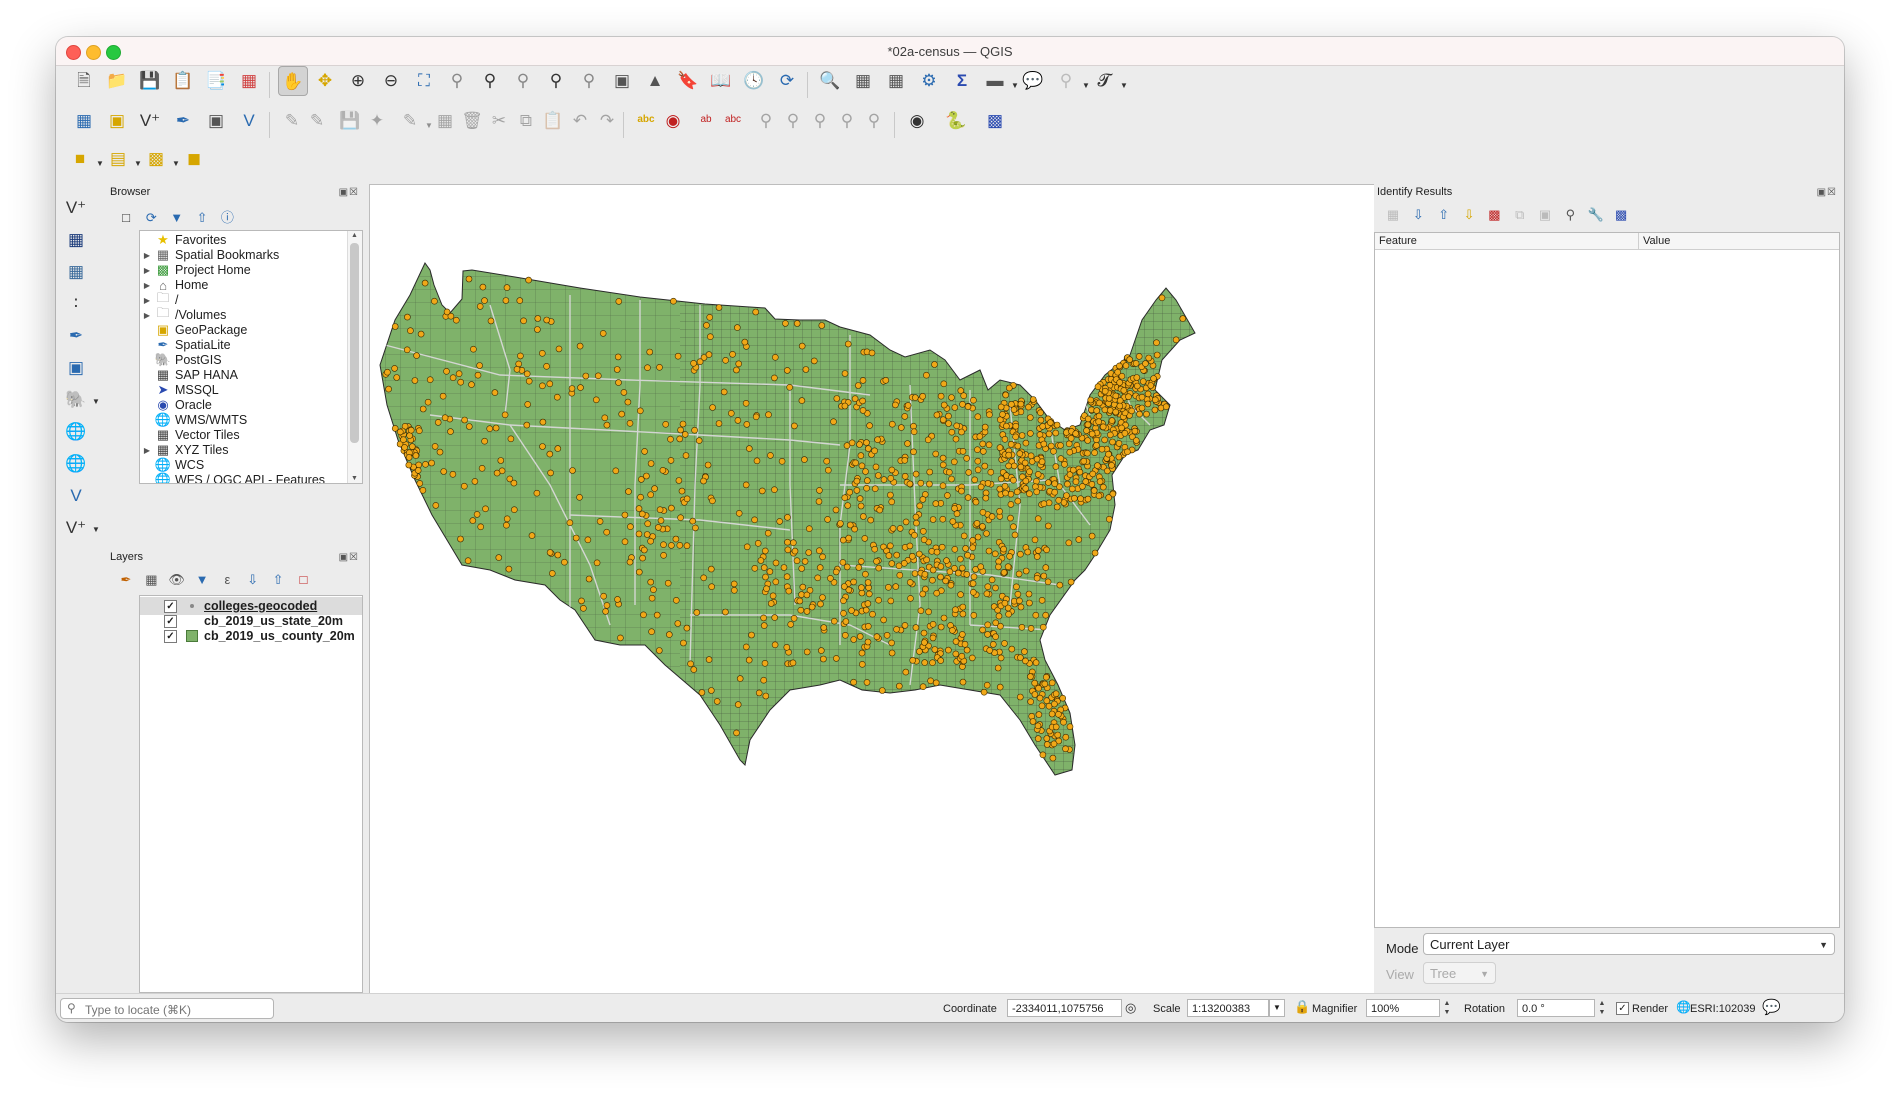 Image resolution: width=1899 pixels, height=1097 pixels. What do you see at coordinates (820, 120) in the screenshot?
I see `rotate-label-icon: ⚲` at bounding box center [820, 120].